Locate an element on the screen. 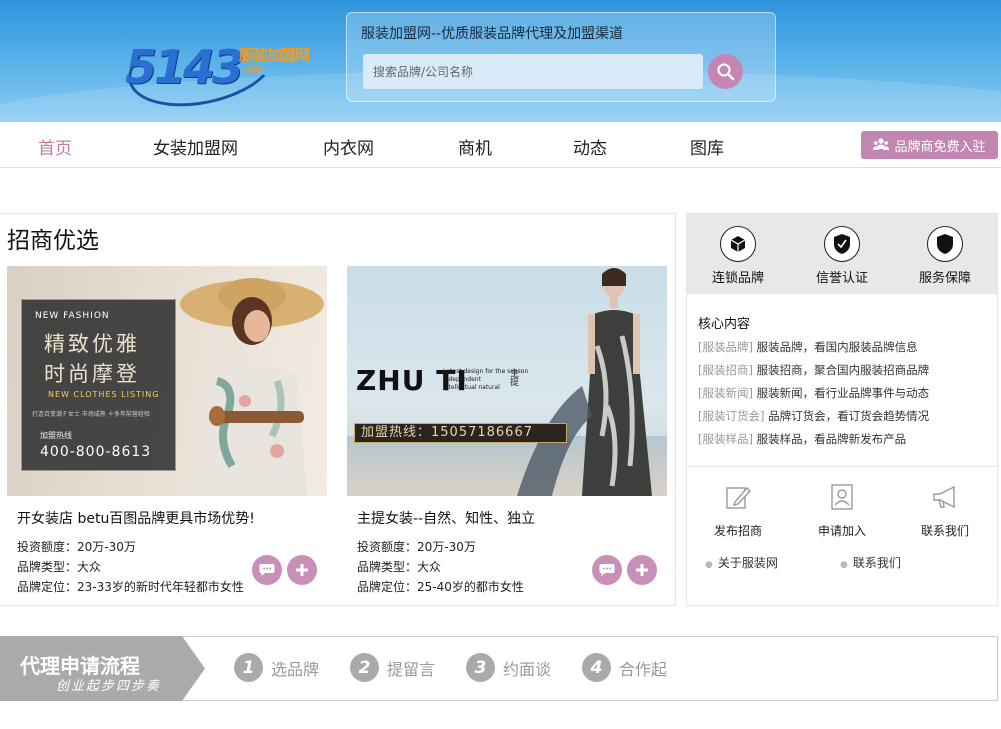 The width and height of the screenshot is (1001, 729). promo-tag: NEW FASHION is located at coordinates (72, 316).